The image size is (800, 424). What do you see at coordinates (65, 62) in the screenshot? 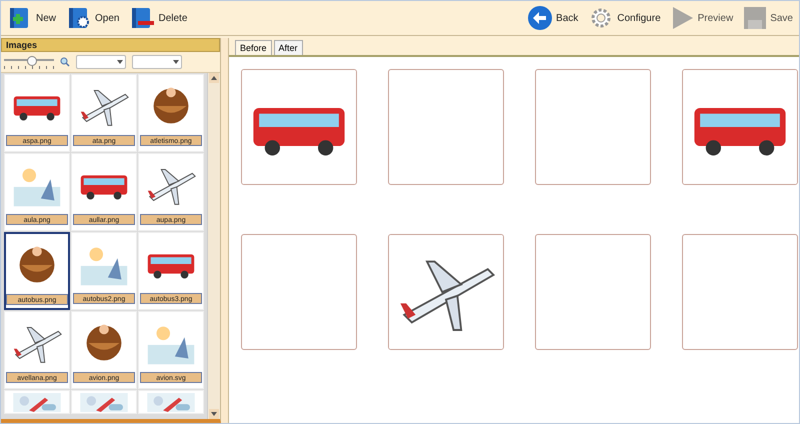
I see `search-icon` at bounding box center [65, 62].